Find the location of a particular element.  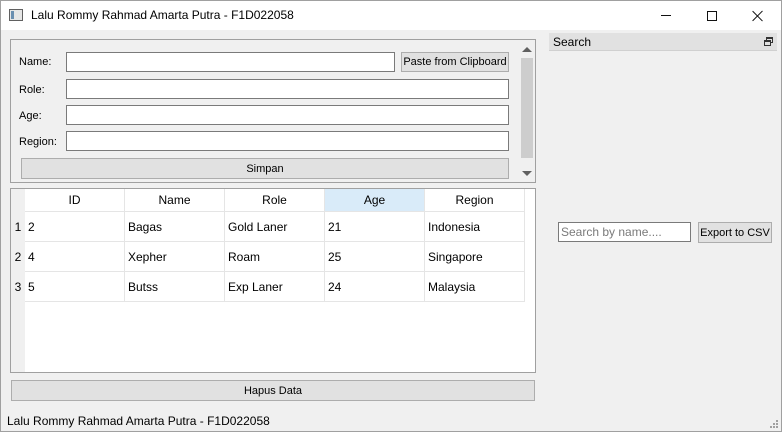

role-label: Role: is located at coordinates (32, 90).